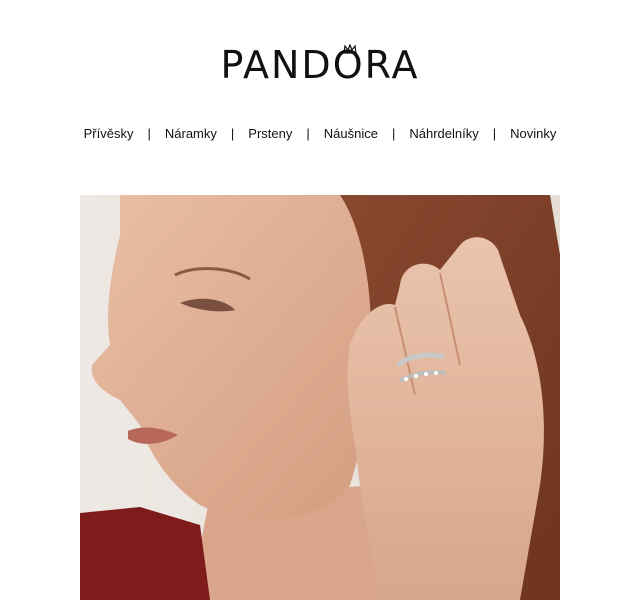  What do you see at coordinates (351, 133) in the screenshot?
I see `nav-item-nausnice: Náušnice` at bounding box center [351, 133].